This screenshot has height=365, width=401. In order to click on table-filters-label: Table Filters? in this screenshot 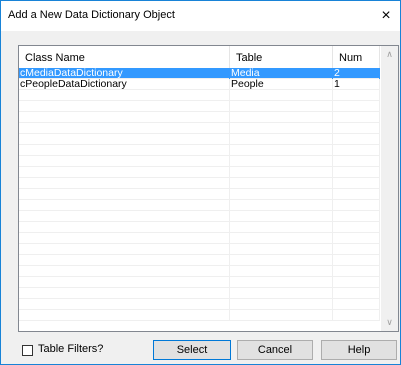, I will do `click(70, 349)`.